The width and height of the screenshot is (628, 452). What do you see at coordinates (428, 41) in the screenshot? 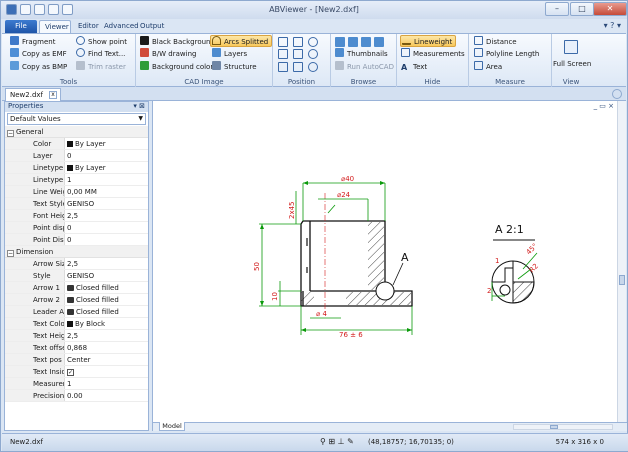
I see `lineweight-button: Lineweight` at bounding box center [428, 41].